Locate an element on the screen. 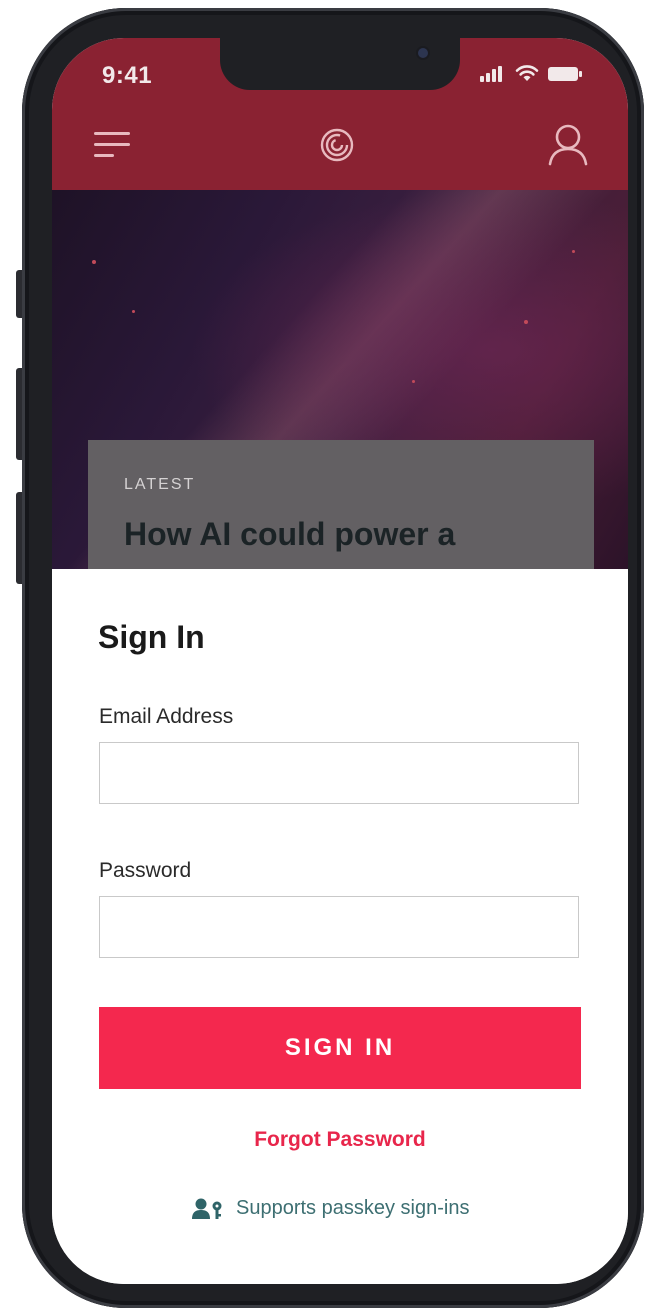 The image size is (648, 1314). battery-icon is located at coordinates (565, 73).